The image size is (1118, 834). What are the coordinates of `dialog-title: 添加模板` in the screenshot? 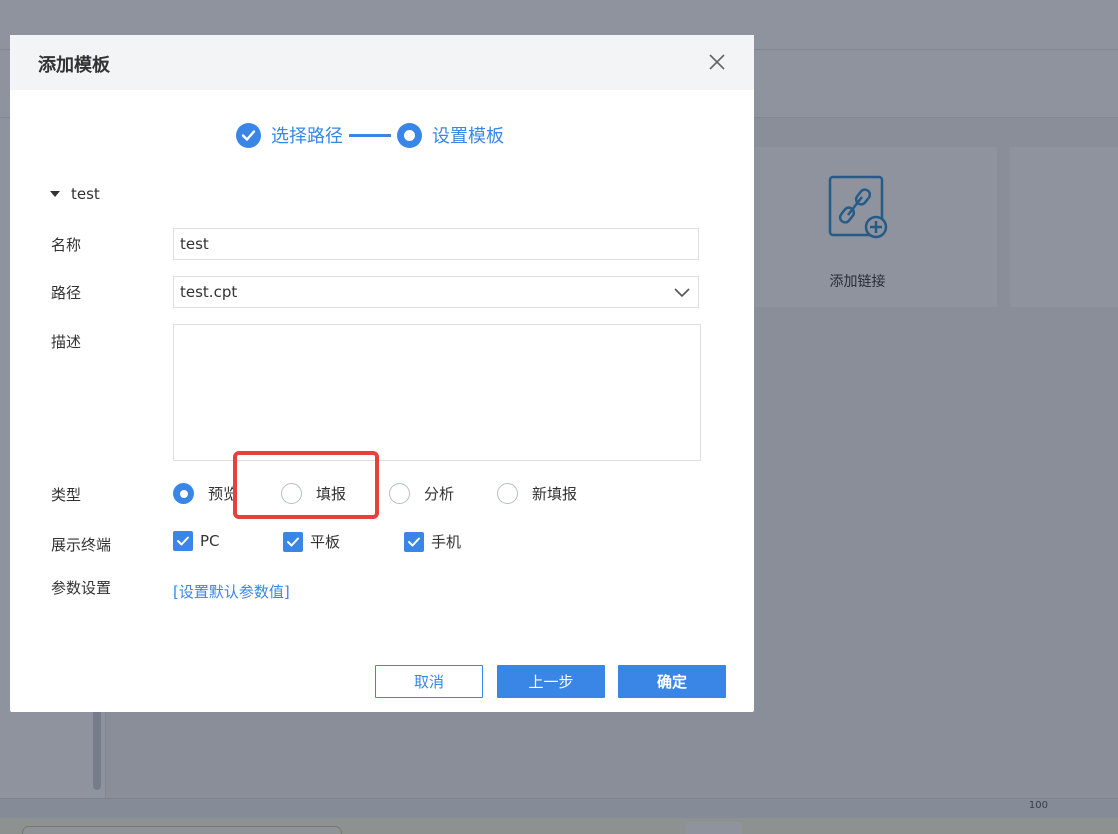 It's located at (74, 65).